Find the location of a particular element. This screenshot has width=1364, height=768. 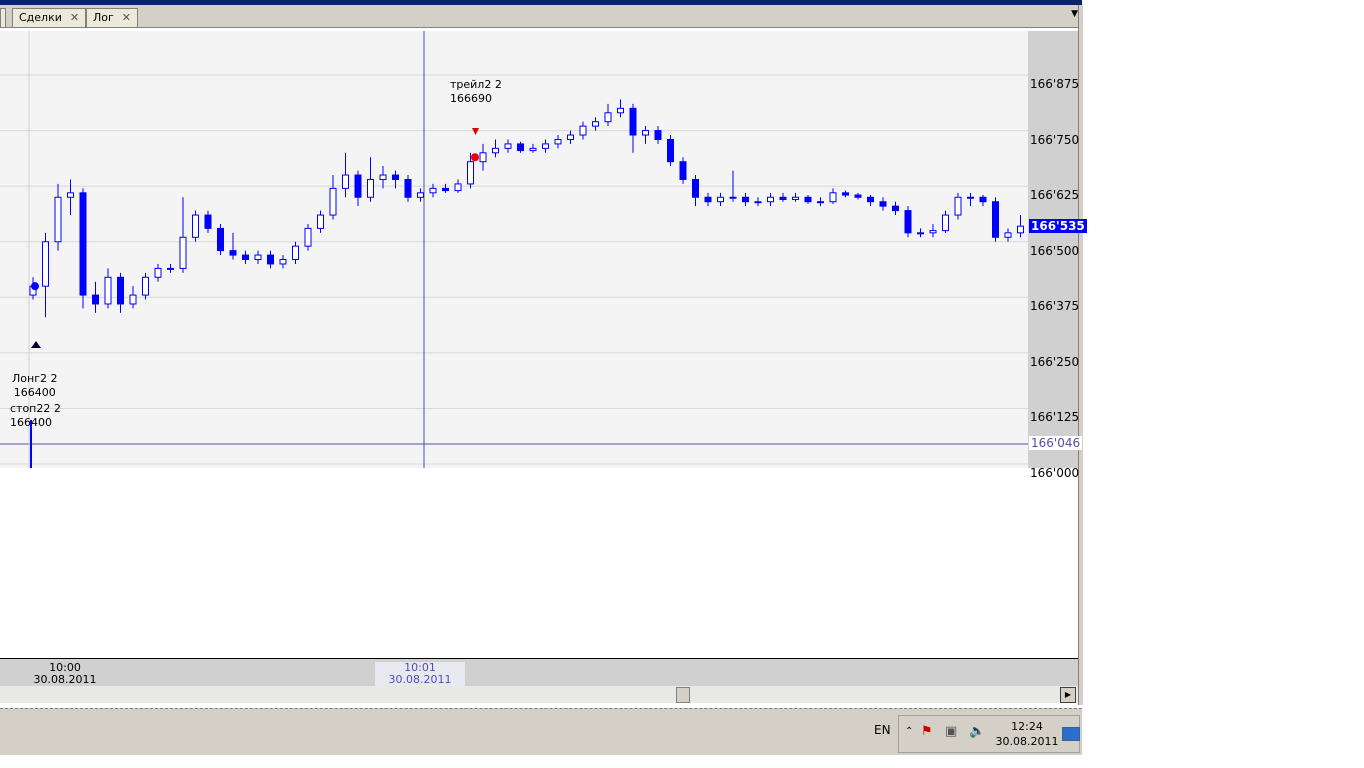

horizontal-scrollbar: ▶ is located at coordinates (539, 694).